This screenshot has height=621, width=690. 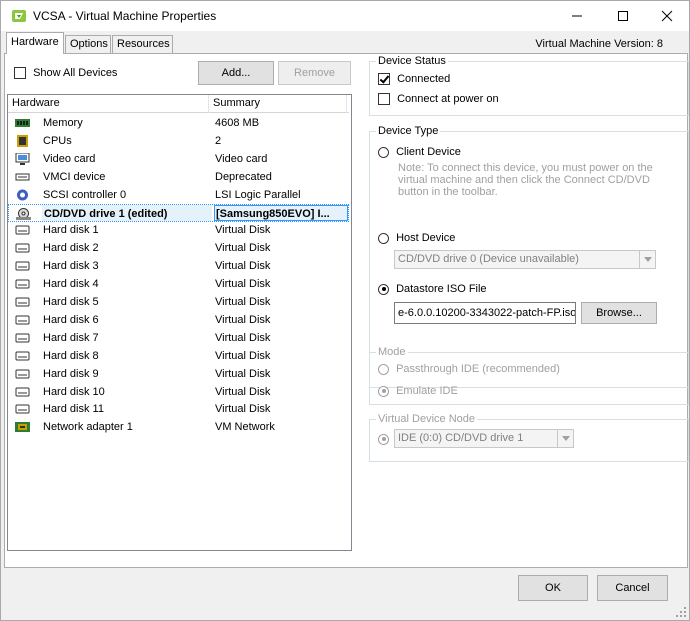 I want to click on column-header-hardware: Hardware, so click(x=108, y=104).